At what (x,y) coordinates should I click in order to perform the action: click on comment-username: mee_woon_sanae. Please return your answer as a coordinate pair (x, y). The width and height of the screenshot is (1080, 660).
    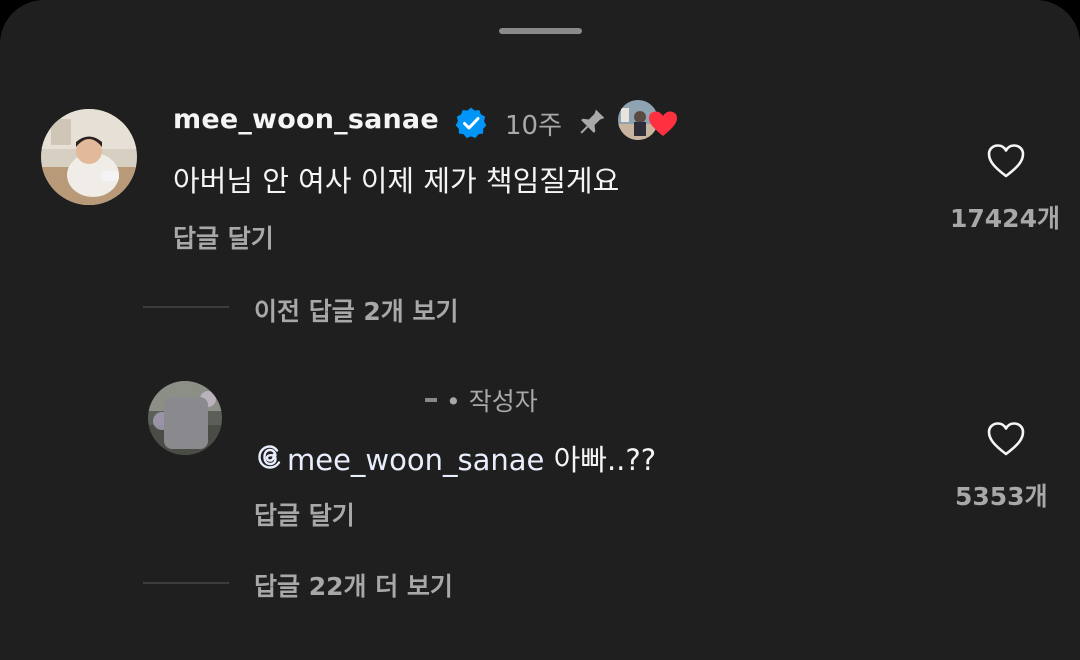
    Looking at the image, I should click on (306, 119).